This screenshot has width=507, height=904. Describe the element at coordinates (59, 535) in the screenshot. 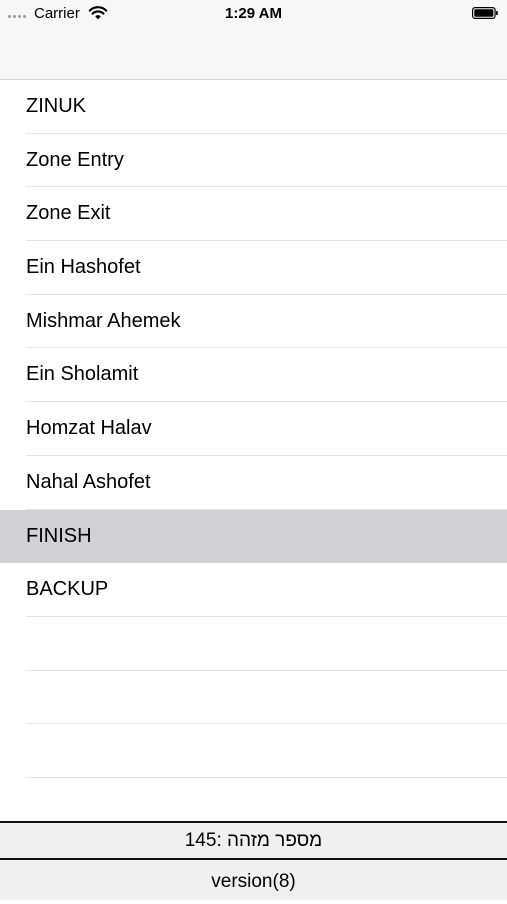

I see `list-item-label: FINISH` at that location.